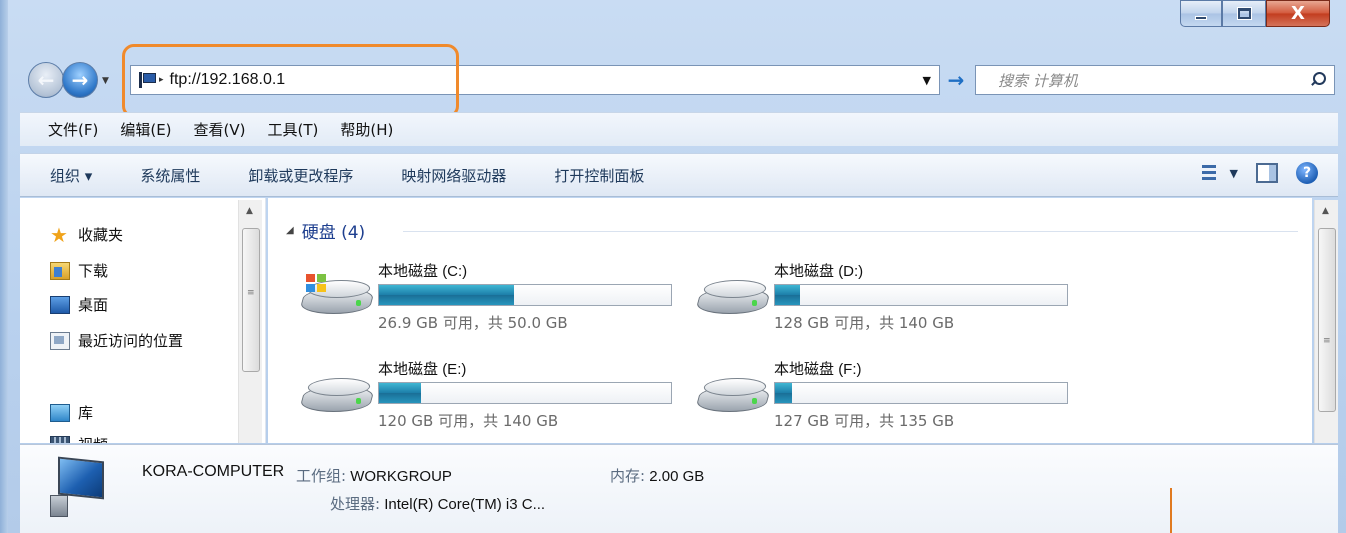  Describe the element at coordinates (1234, 173) in the screenshot. I see `view-options-dropdown-icon: ▼` at that location.